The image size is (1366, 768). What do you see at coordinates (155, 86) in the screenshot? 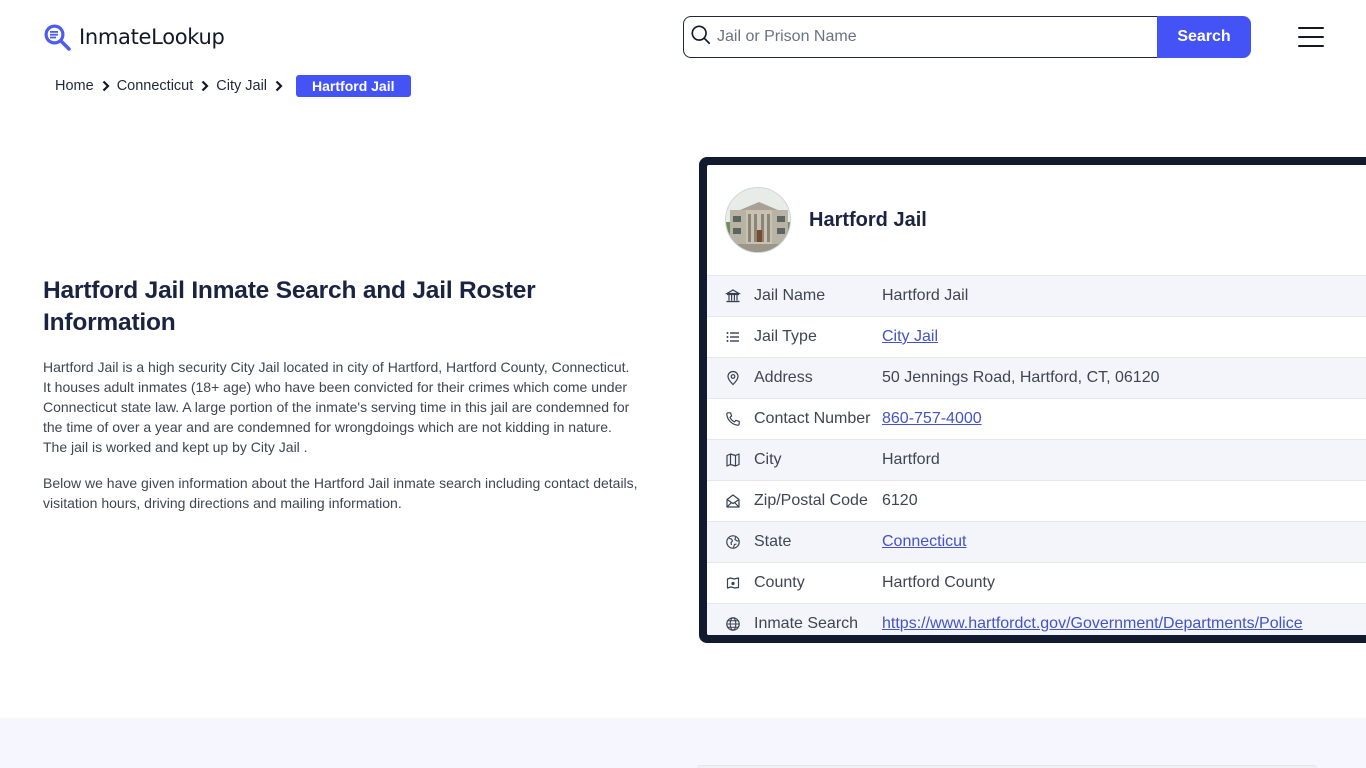
I see `breadcrumb-connecticut: Connecticut` at bounding box center [155, 86].